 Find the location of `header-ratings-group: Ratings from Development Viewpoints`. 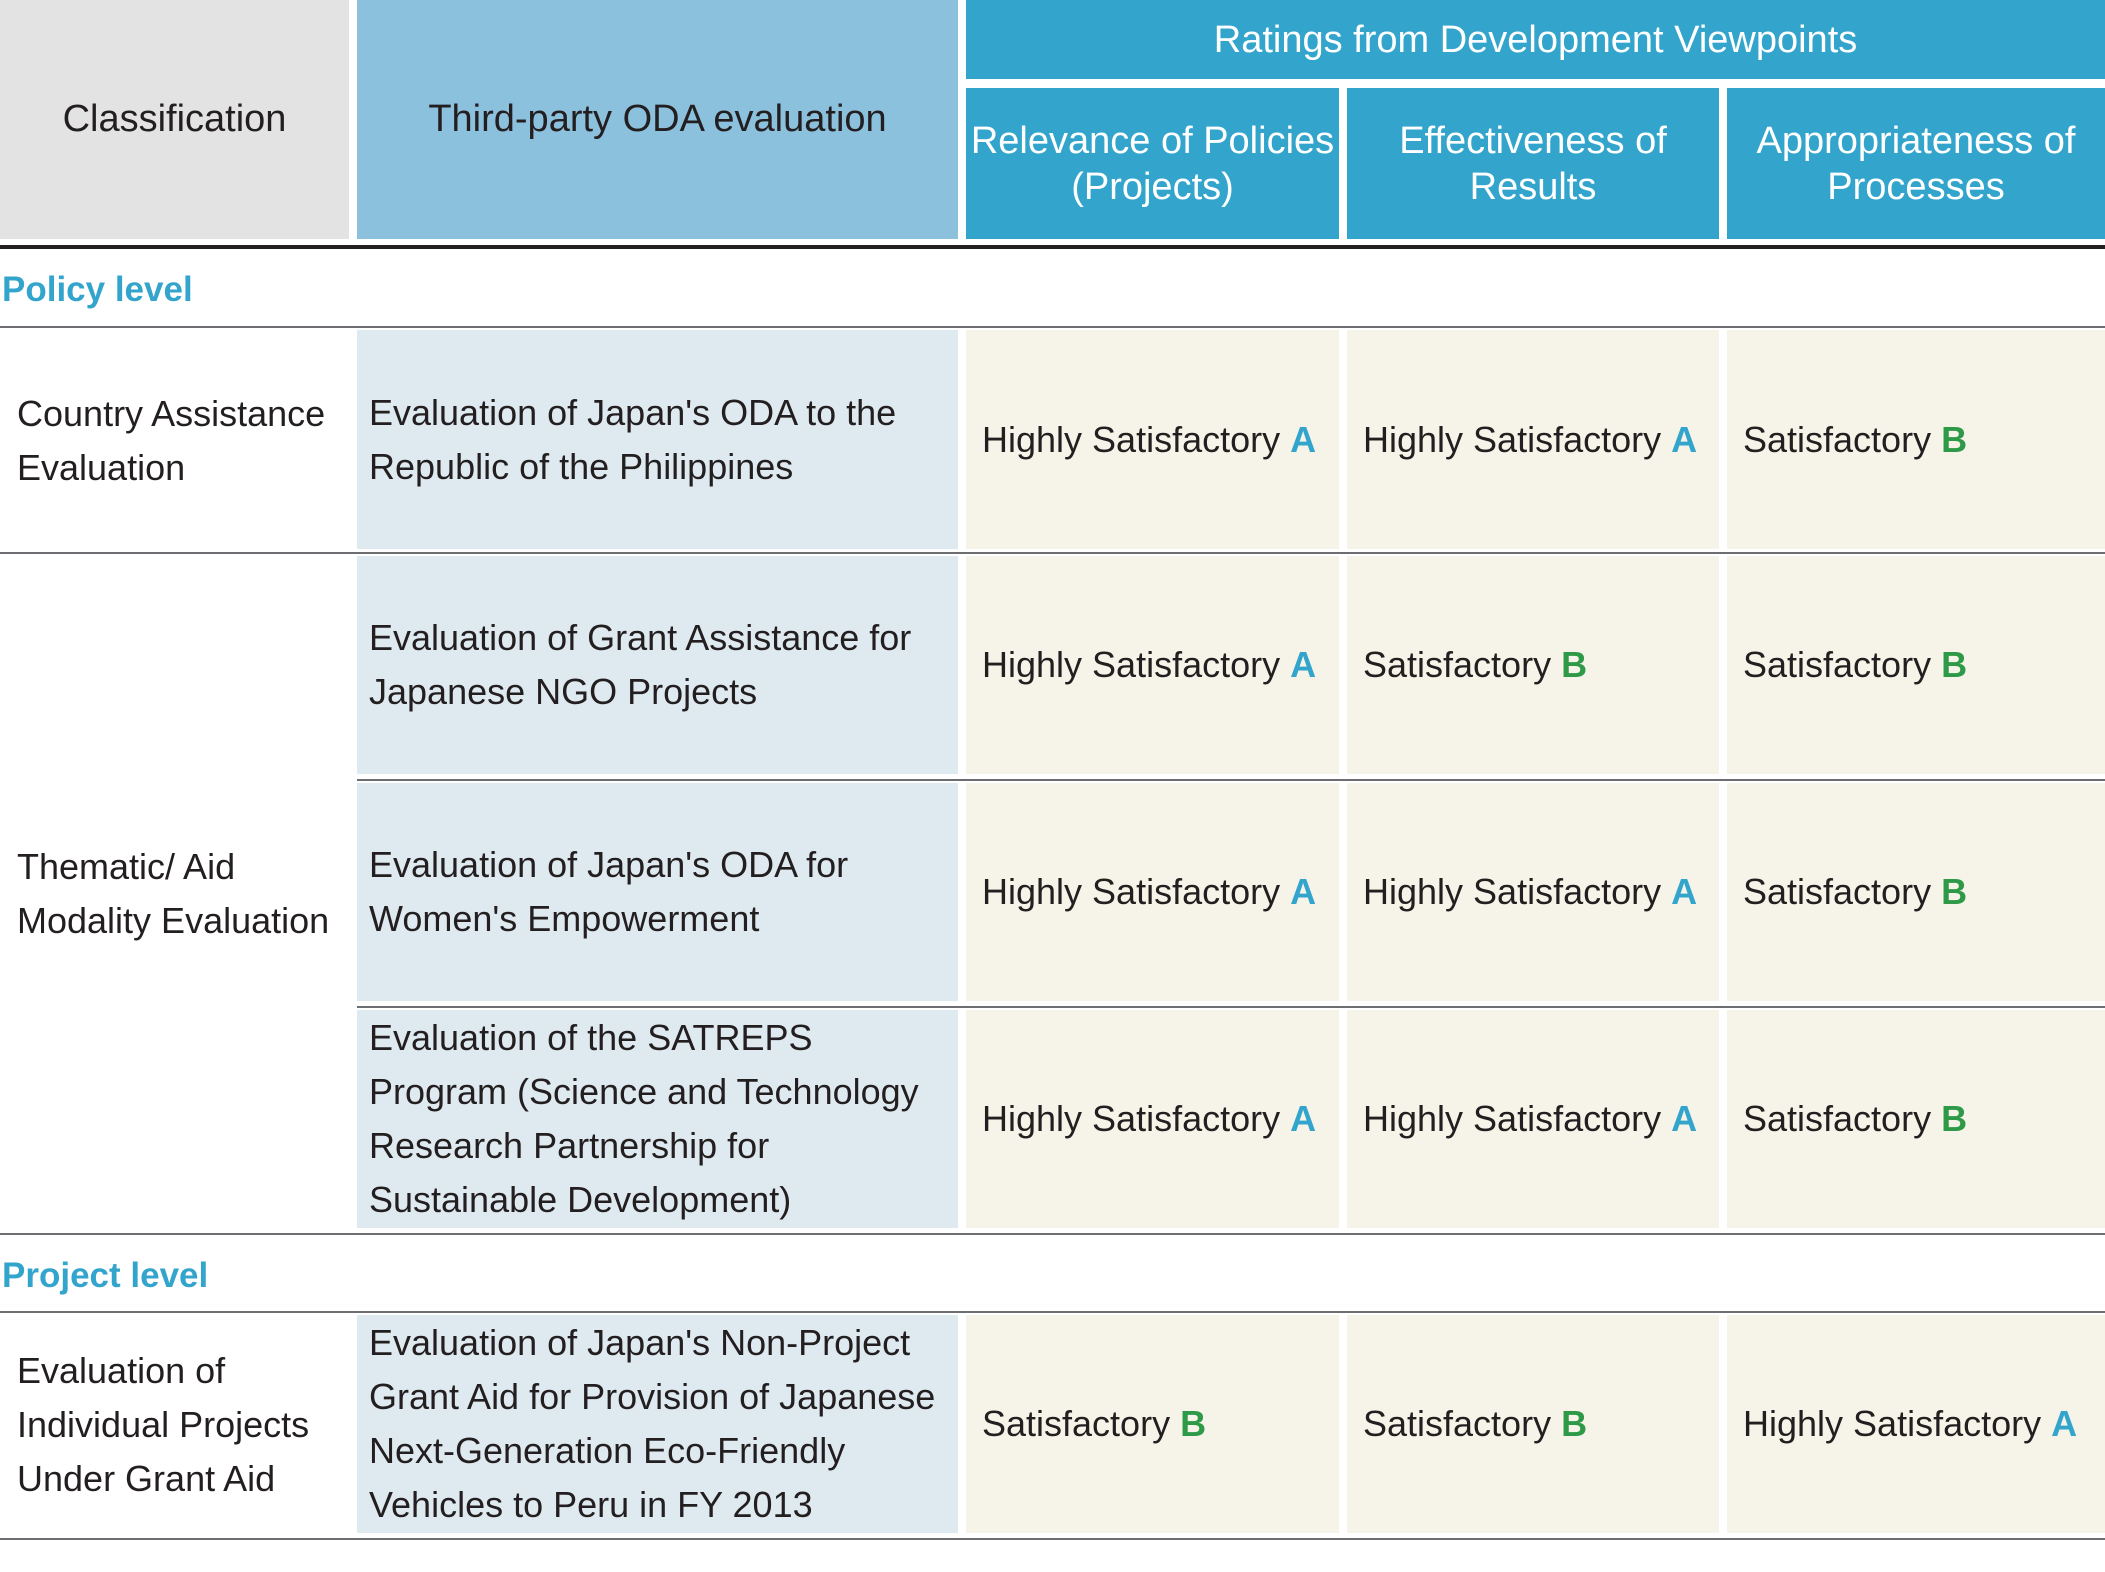

header-ratings-group: Ratings from Development Viewpoints is located at coordinates (1535, 39).